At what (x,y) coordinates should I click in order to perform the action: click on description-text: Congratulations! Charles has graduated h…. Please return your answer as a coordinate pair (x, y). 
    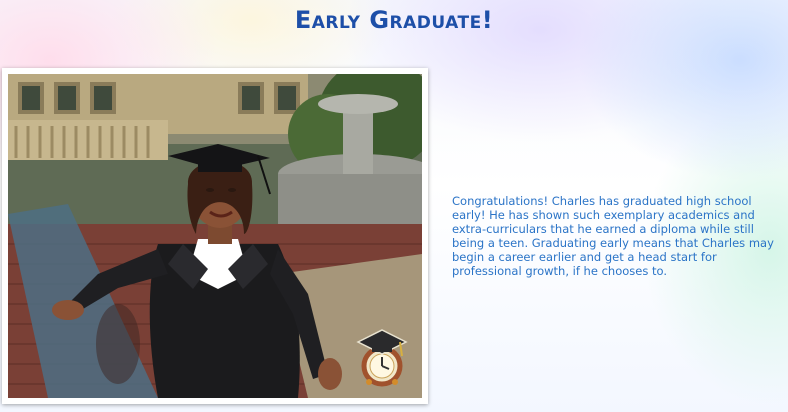
    Looking at the image, I should click on (613, 236).